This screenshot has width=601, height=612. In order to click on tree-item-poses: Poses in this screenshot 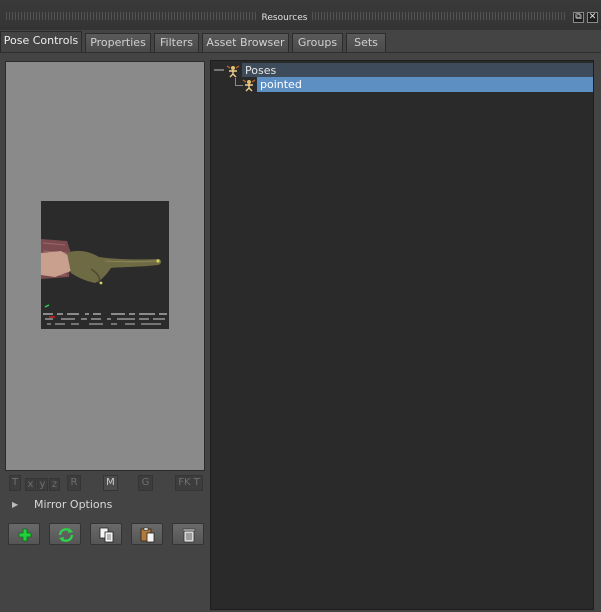, I will do `click(402, 70)`.